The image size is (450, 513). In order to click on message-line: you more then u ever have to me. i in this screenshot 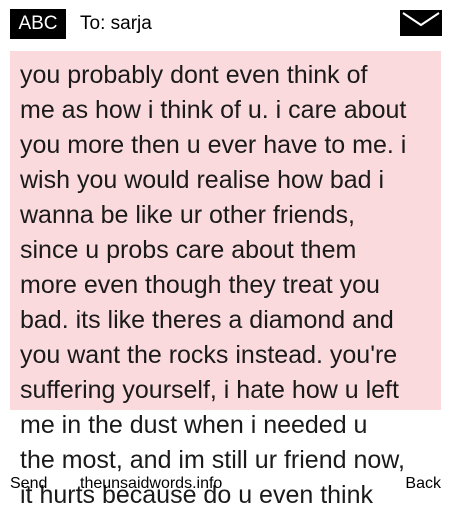, I will do `click(213, 145)`.